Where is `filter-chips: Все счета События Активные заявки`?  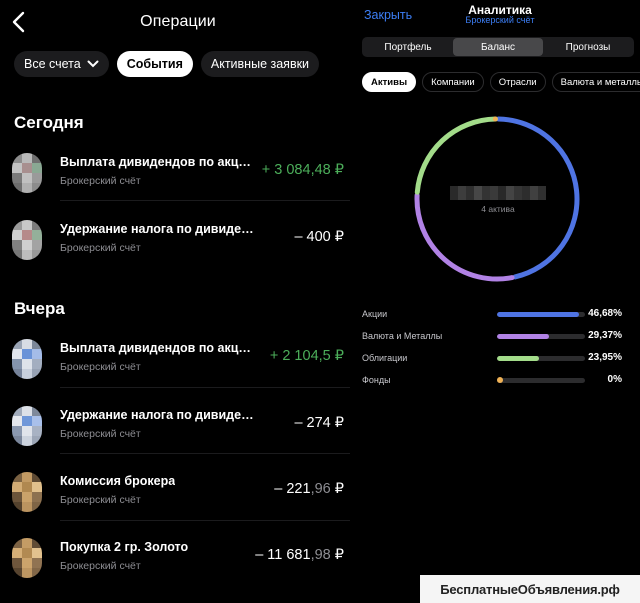 filter-chips: Все счета События Активные заявки is located at coordinates (167, 64).